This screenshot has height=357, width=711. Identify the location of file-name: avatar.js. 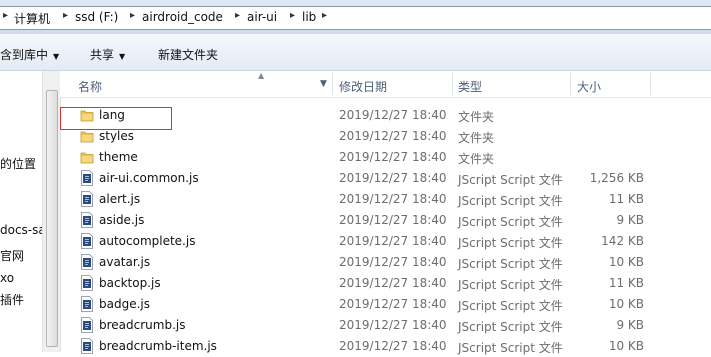
(125, 262).